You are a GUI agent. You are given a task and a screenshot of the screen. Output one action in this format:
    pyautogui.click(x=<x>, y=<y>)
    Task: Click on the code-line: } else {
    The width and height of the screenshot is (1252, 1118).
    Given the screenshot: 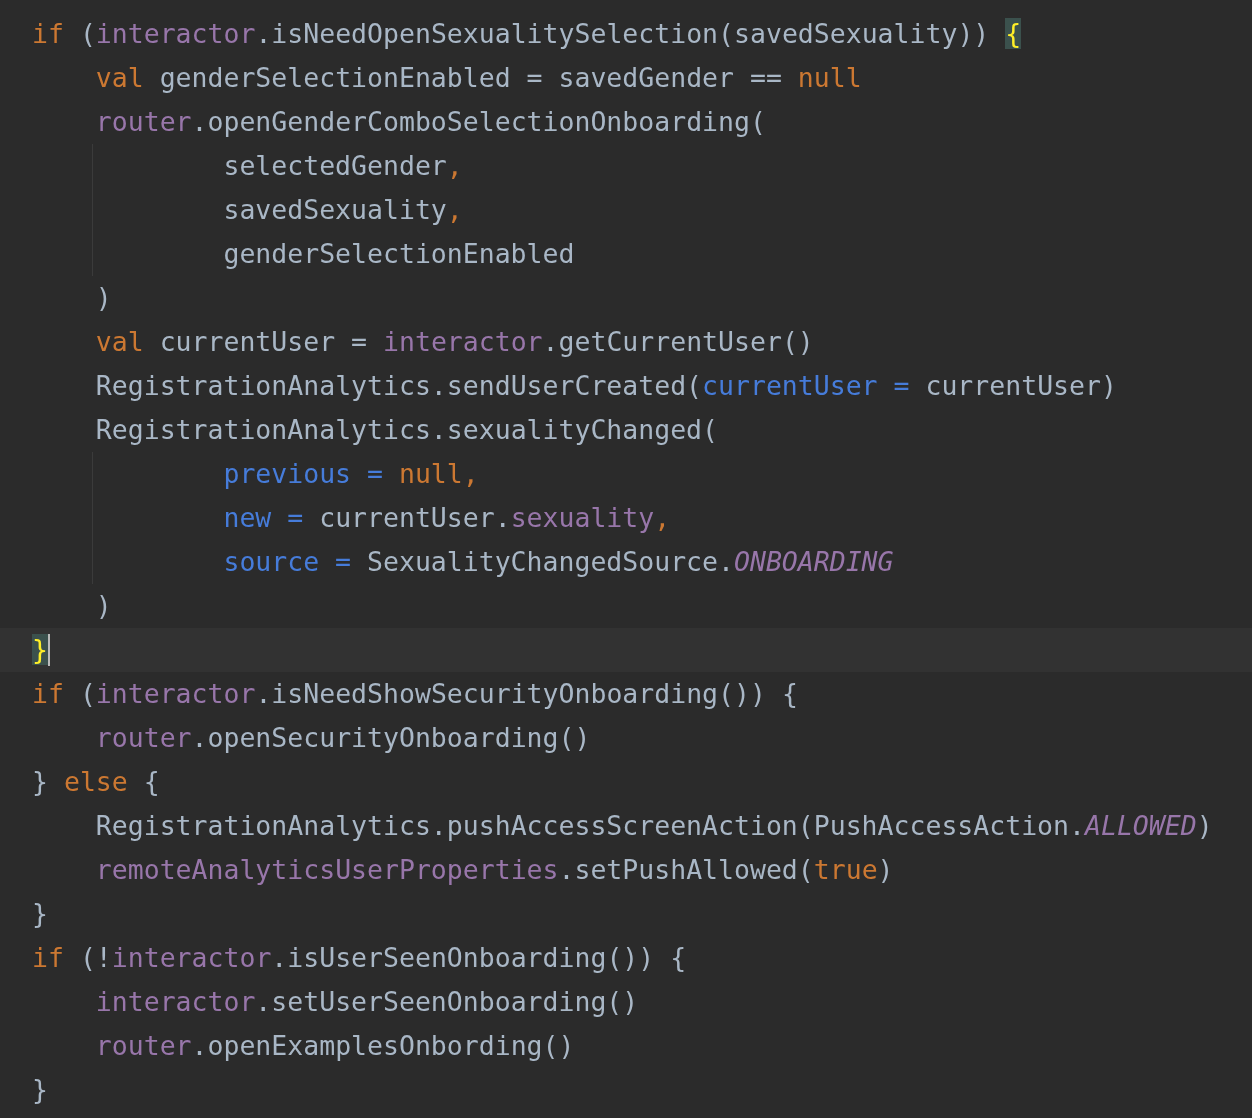 What is the action you would take?
    pyautogui.click(x=96, y=782)
    